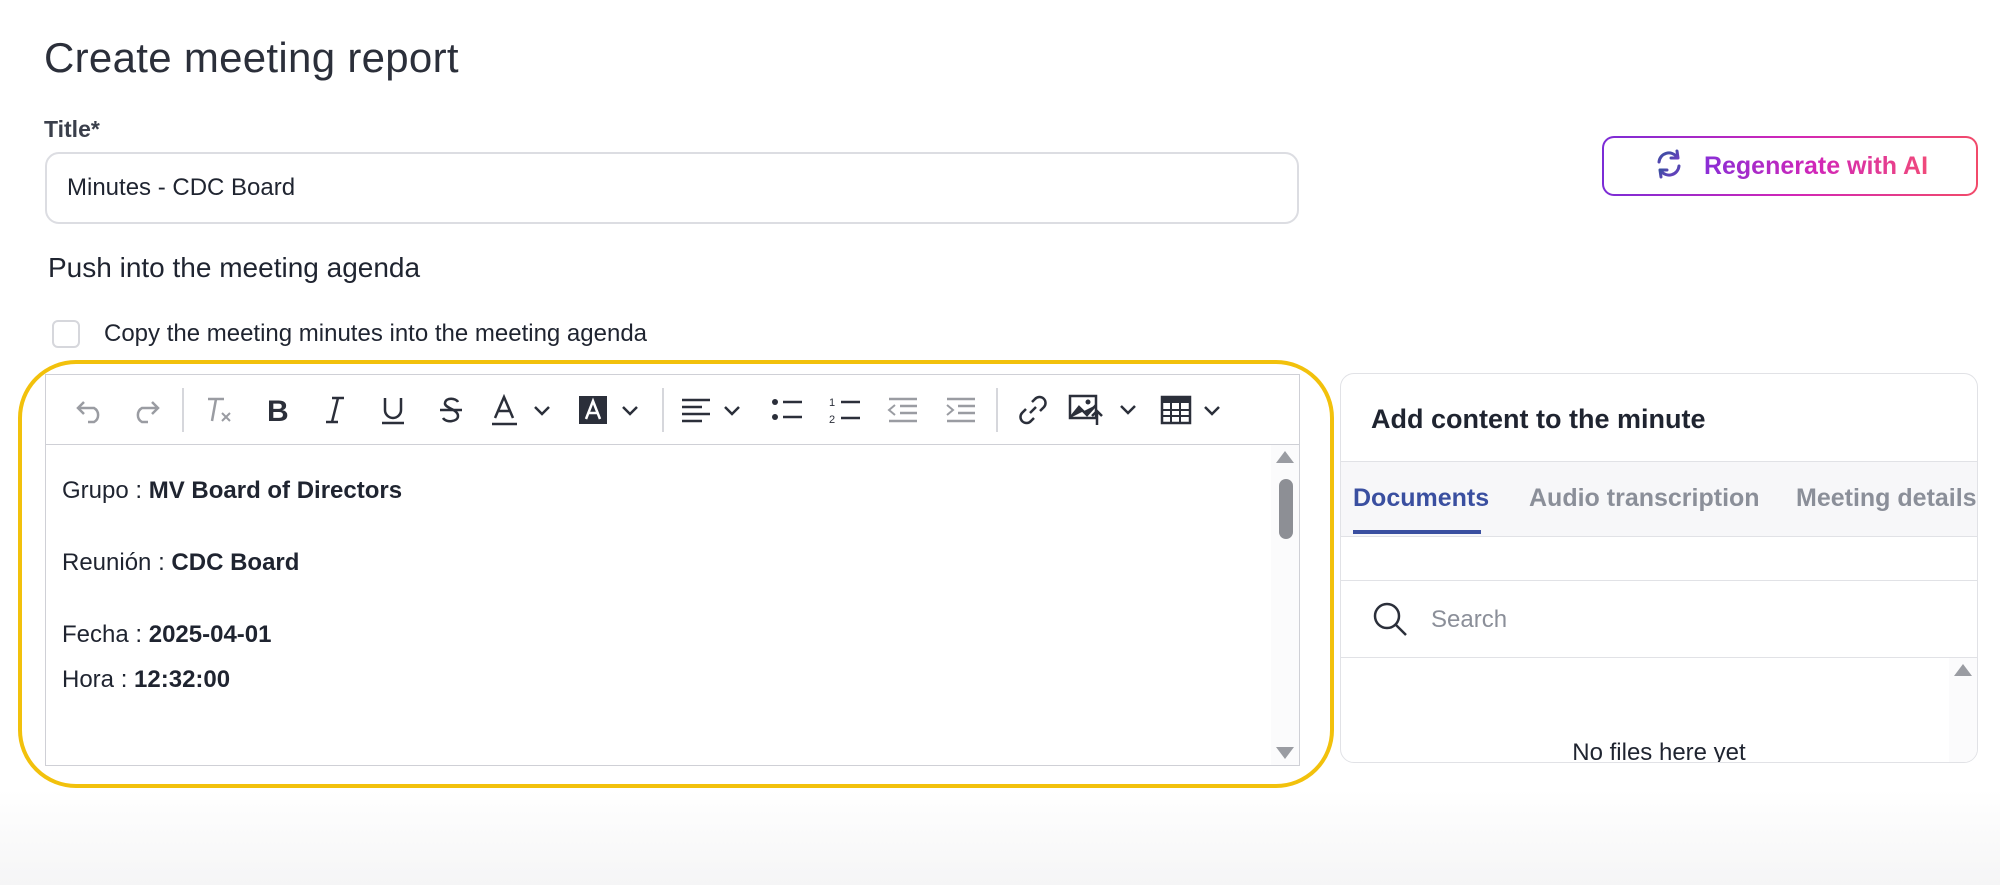 The height and width of the screenshot is (885, 2000). I want to click on editor-line-hora: Hora : 12:32:00, so click(146, 679).